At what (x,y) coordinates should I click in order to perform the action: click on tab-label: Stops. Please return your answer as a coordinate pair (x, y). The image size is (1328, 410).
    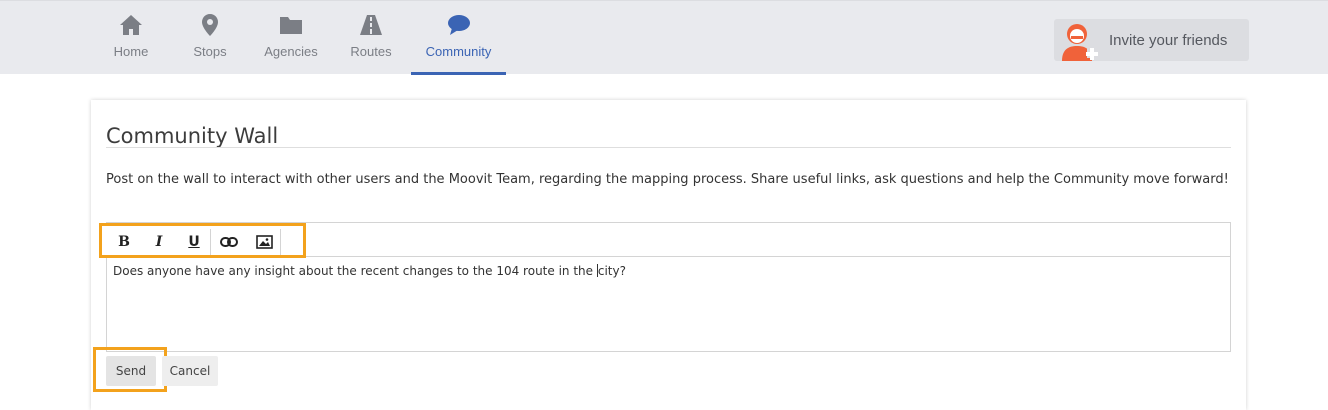
    Looking at the image, I should click on (210, 51).